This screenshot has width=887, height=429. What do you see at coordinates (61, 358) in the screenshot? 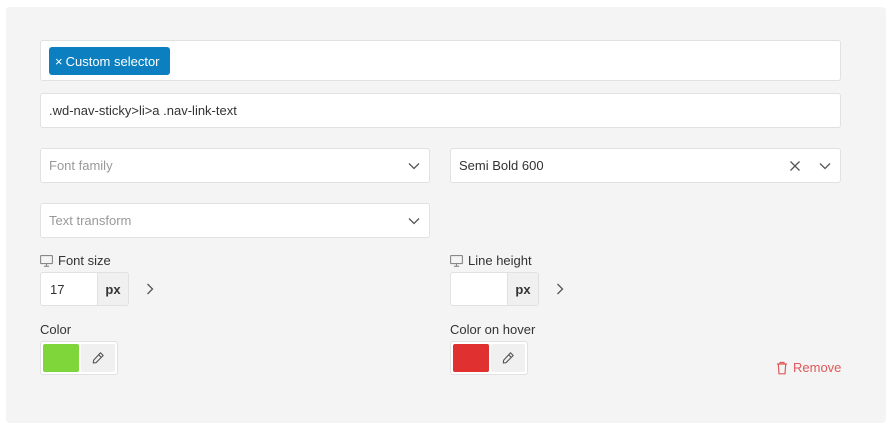
I see `color-swatch` at bounding box center [61, 358].